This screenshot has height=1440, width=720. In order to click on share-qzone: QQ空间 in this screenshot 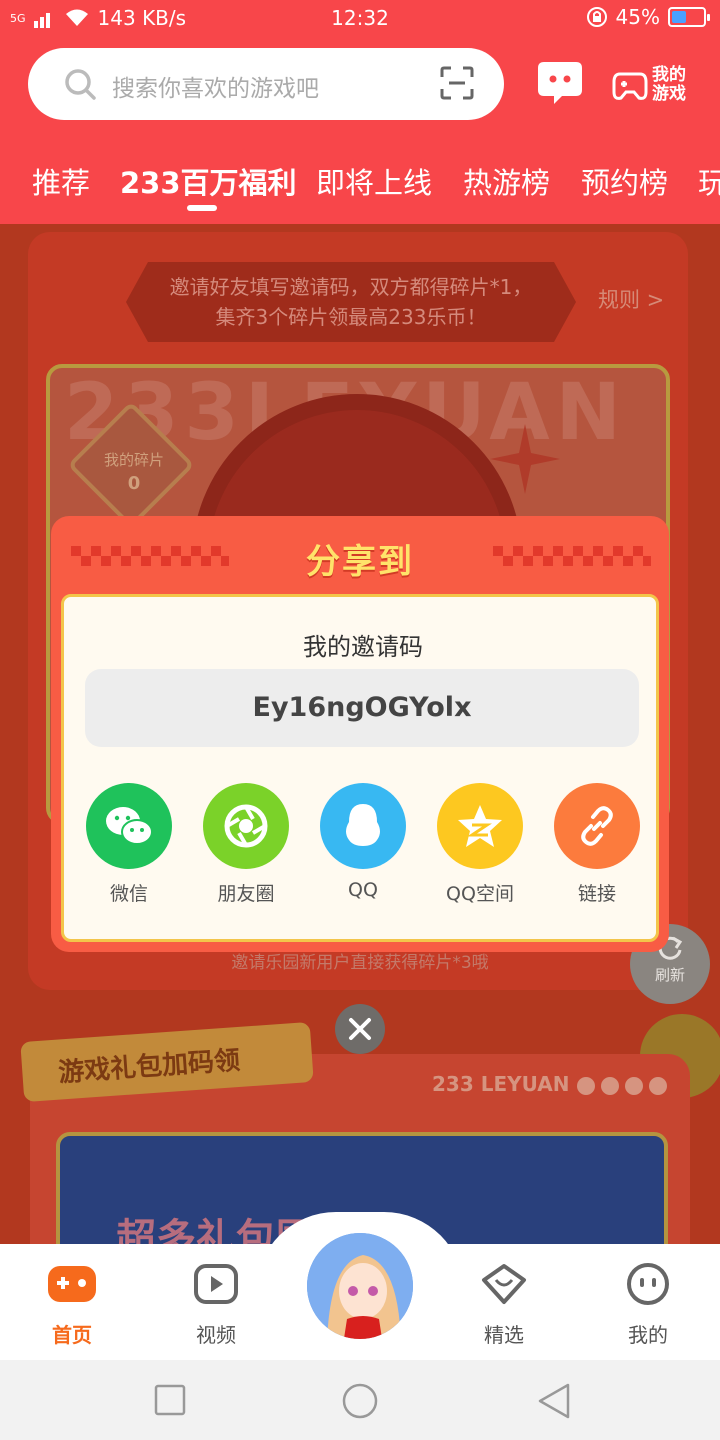, I will do `click(480, 844)`.